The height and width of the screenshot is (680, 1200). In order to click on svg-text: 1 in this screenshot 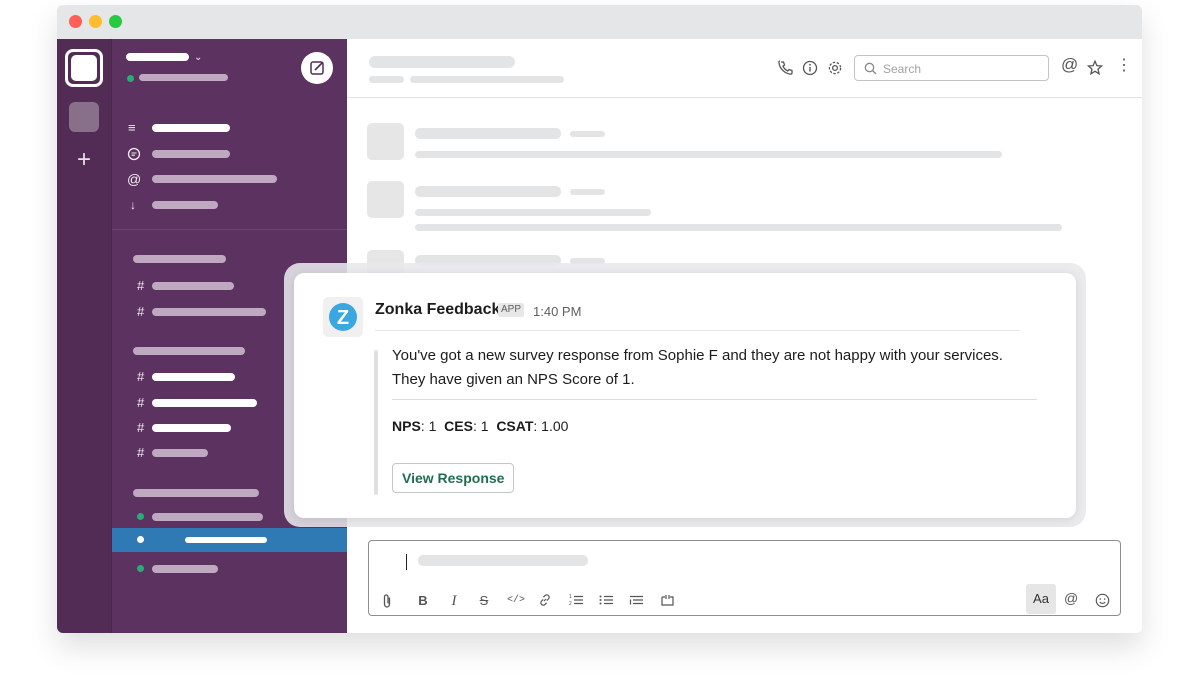, I will do `click(570, 597)`.